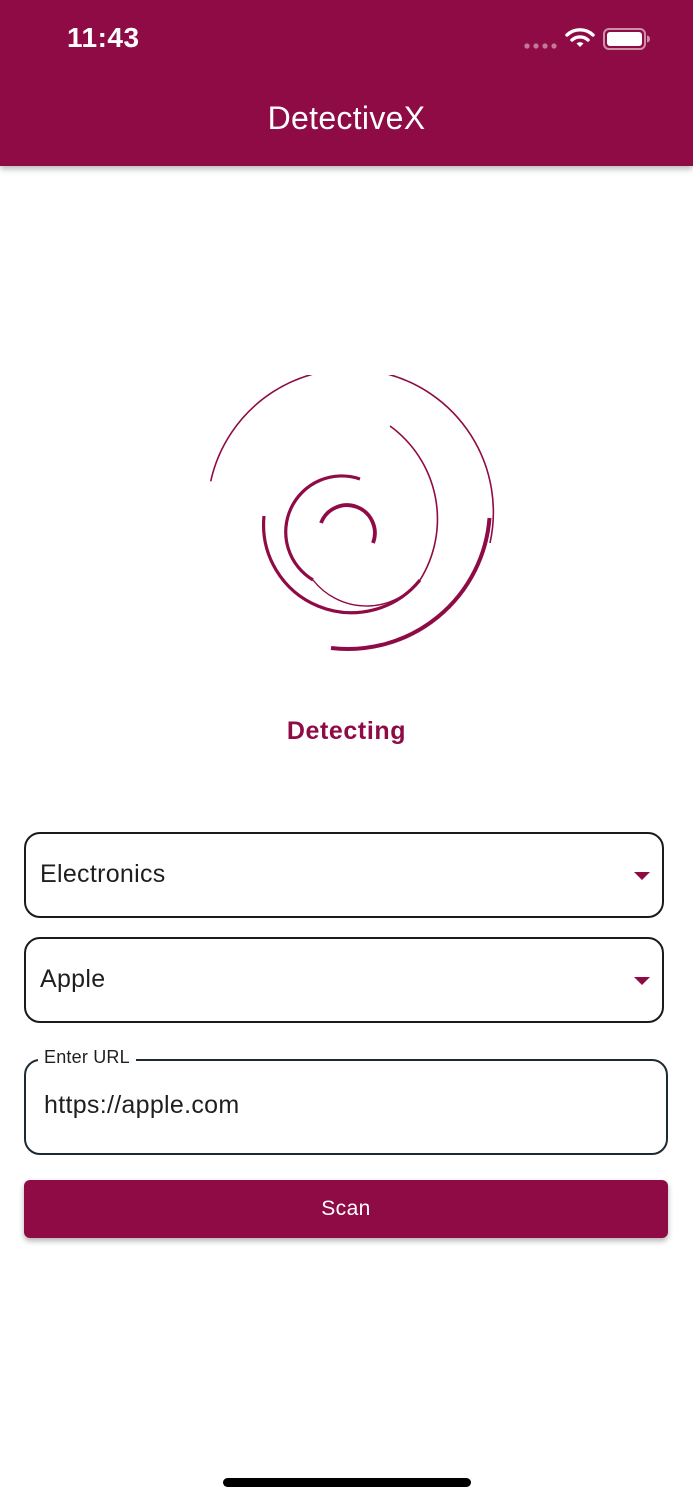 This screenshot has height=1500, width=693. I want to click on cellular-signal-icon, so click(540, 46).